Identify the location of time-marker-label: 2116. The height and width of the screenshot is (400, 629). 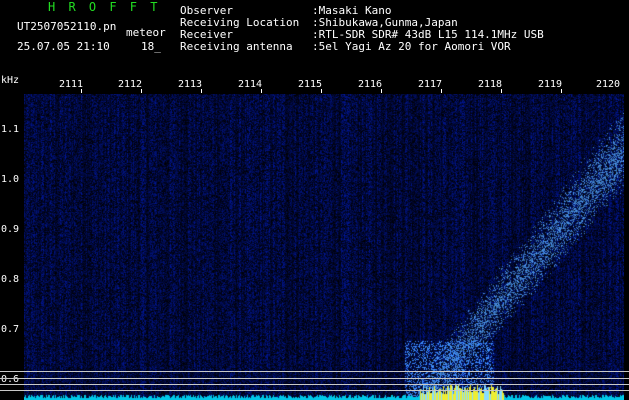
(370, 84).